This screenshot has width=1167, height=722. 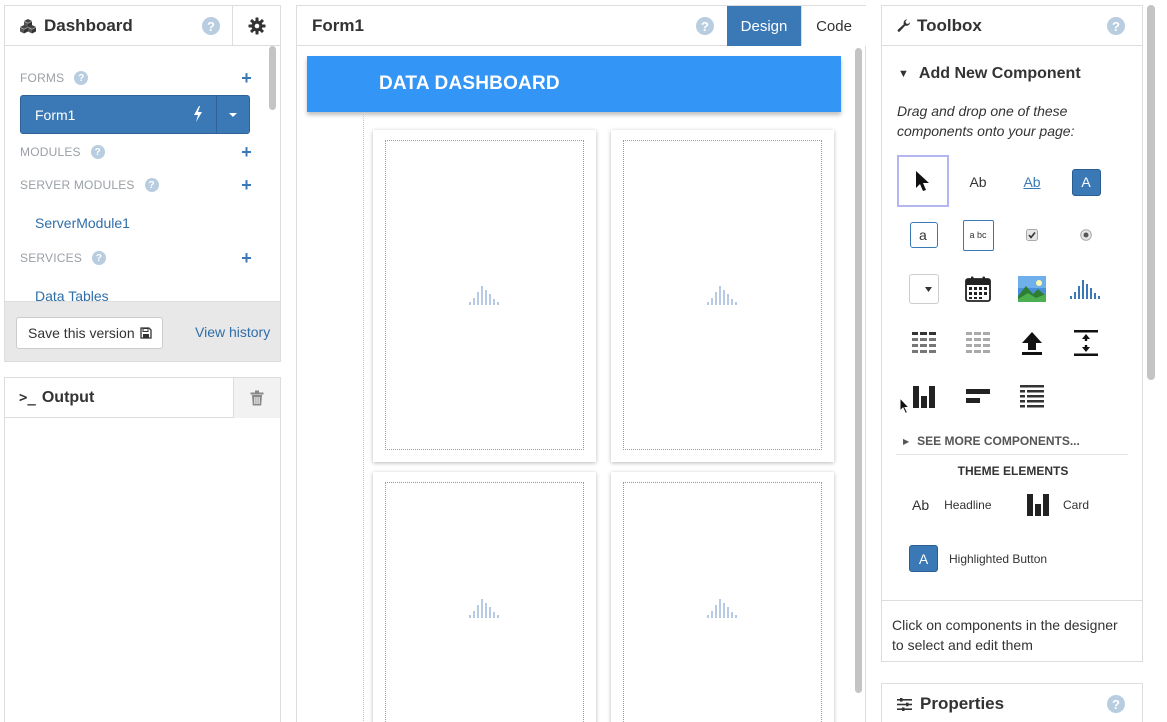 I want to click on theme-item-headline: Ab Headline, so click(x=952, y=505).